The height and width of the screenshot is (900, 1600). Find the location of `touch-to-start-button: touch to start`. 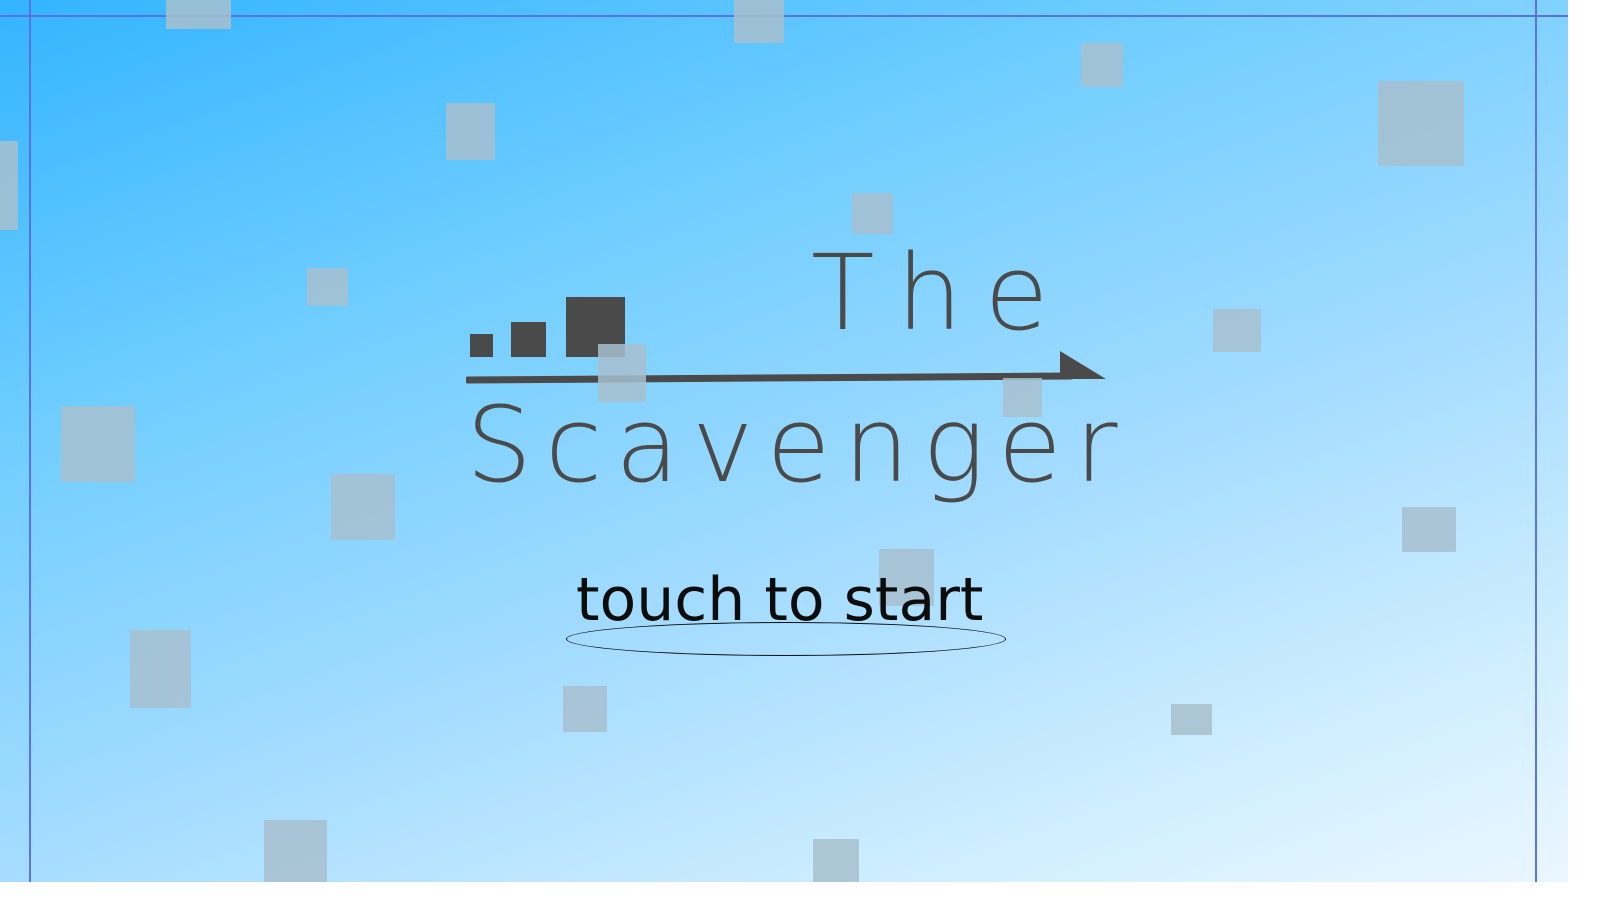

touch-to-start-button: touch to start is located at coordinates (788, 614).